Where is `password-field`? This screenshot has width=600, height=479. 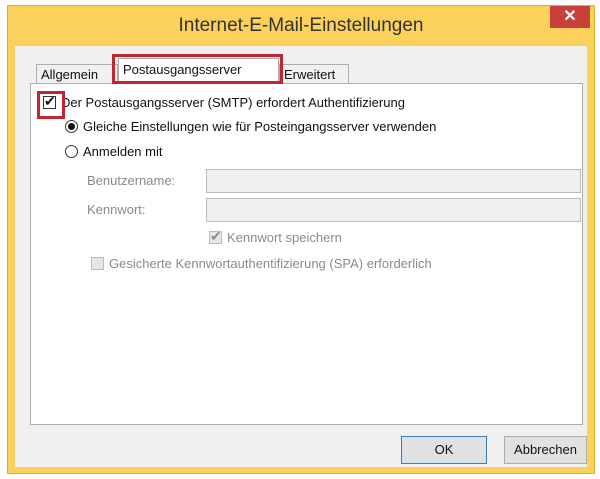
password-field is located at coordinates (393, 210).